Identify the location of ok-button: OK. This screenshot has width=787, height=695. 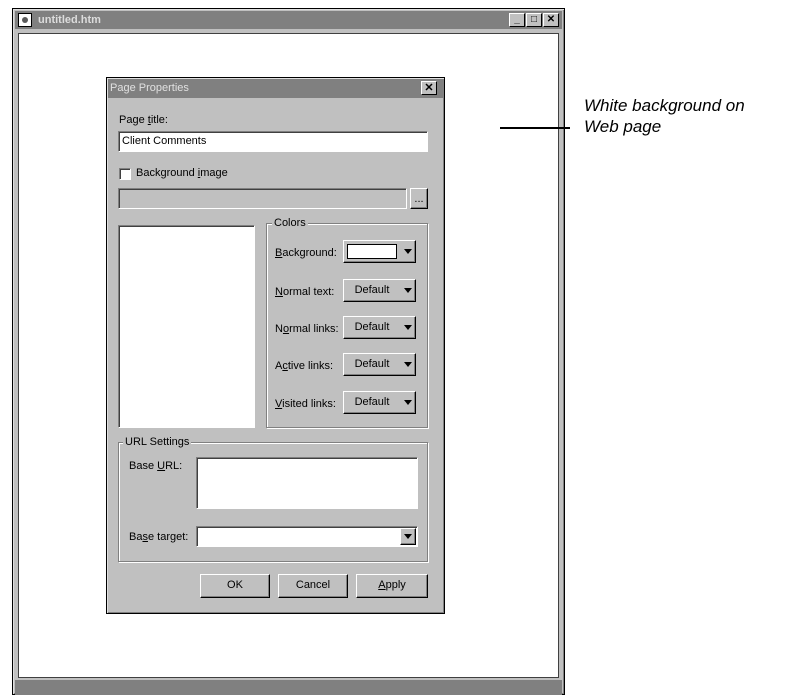
(235, 586).